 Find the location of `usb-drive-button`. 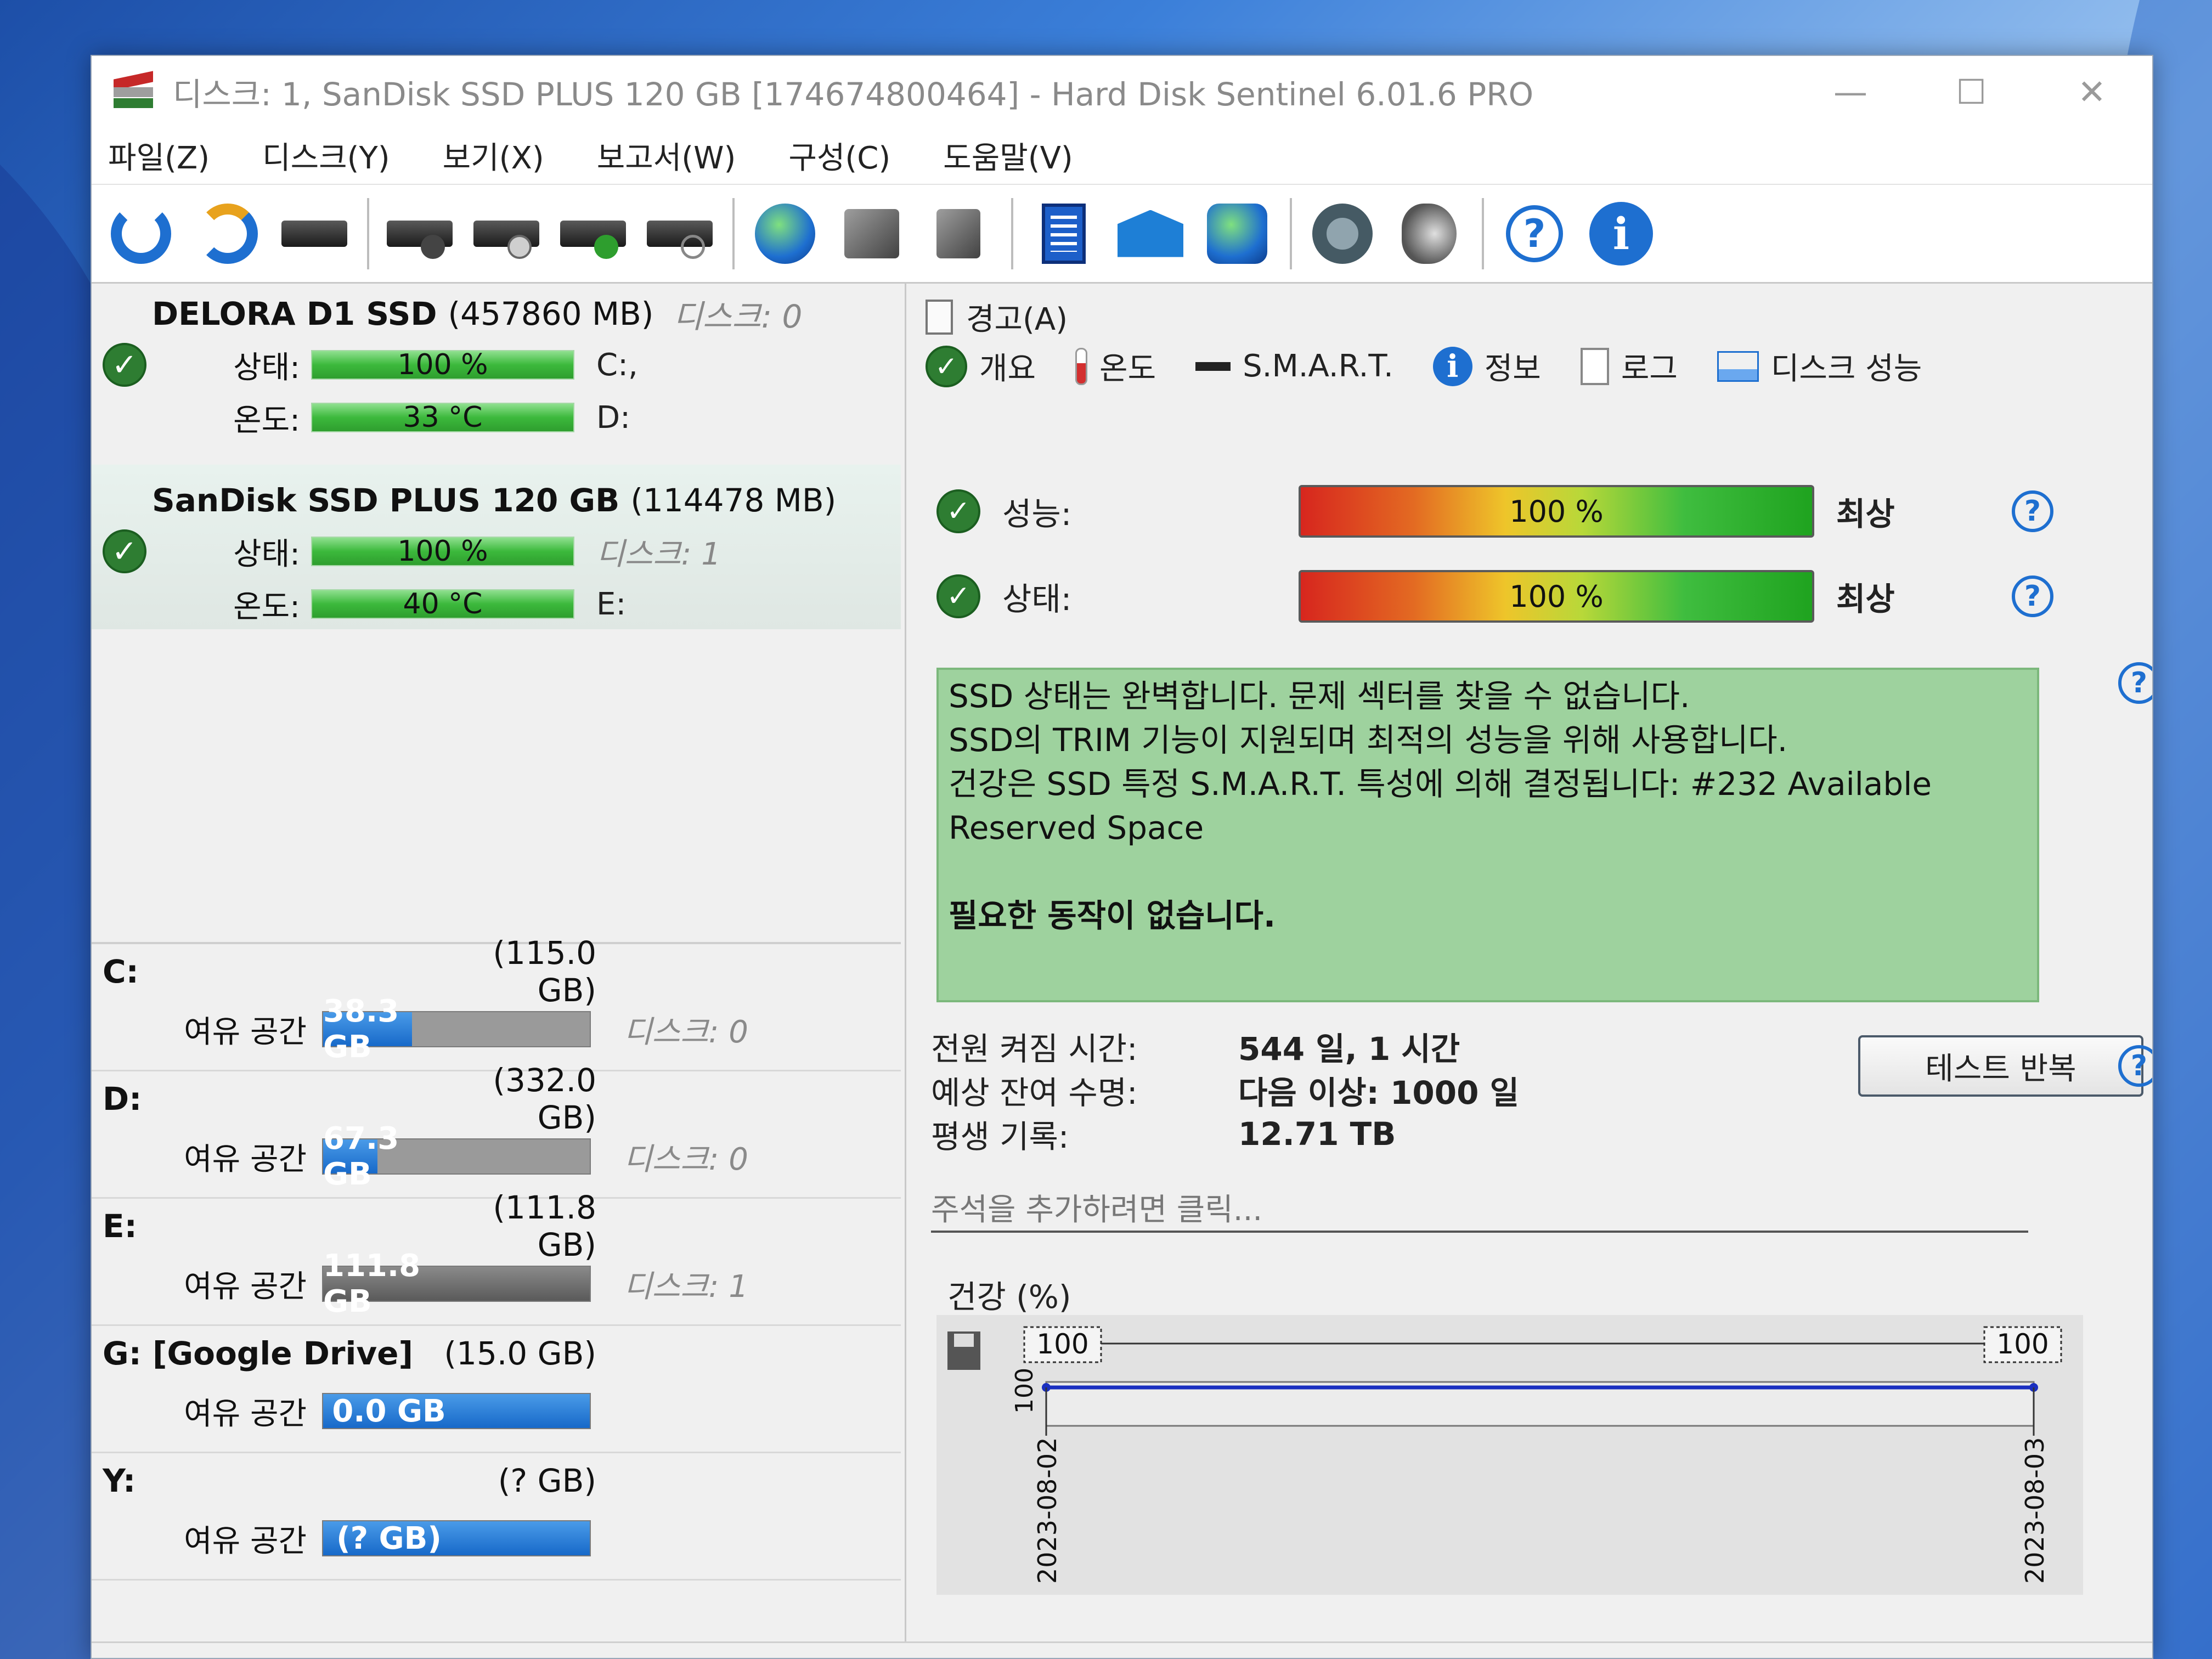

usb-drive-button is located at coordinates (959, 234).